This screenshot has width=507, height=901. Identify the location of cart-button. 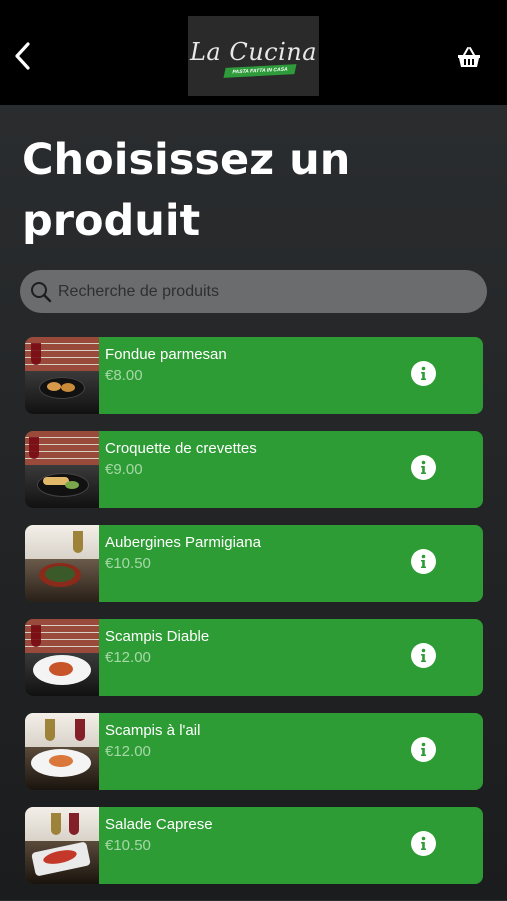
(469, 58).